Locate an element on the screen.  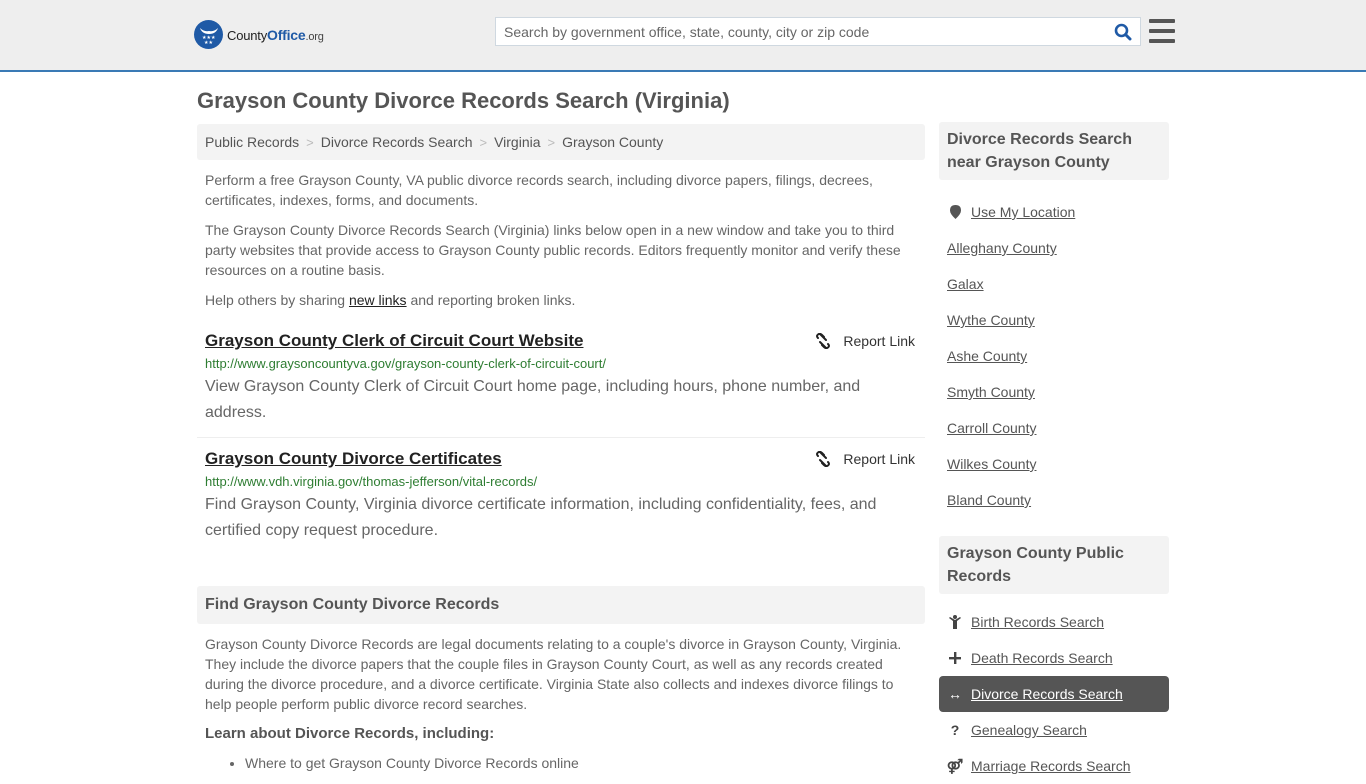
resource-link-title: Grayson County Divorce Certificates is located at coordinates (353, 459).